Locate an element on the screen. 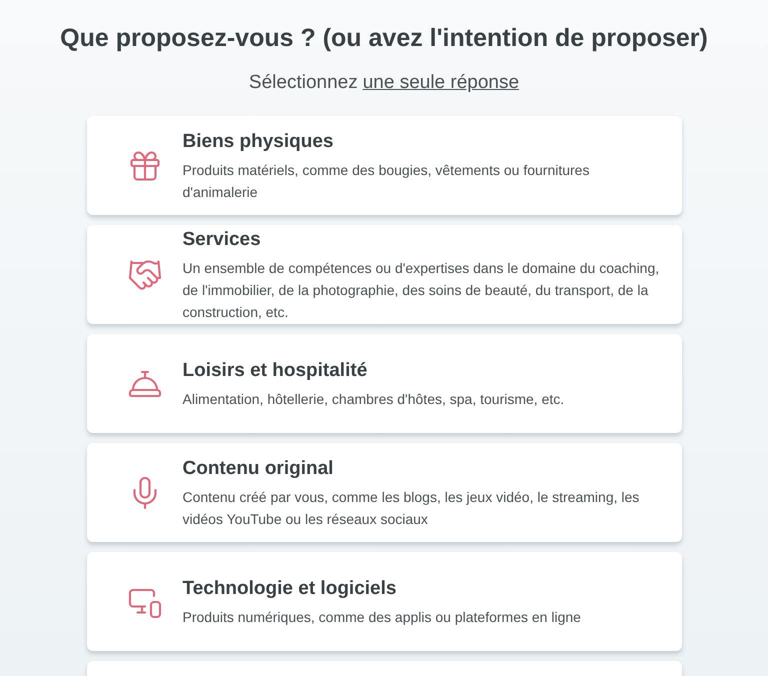 This screenshot has height=676, width=768. option-title: Contenu original is located at coordinates (258, 468).